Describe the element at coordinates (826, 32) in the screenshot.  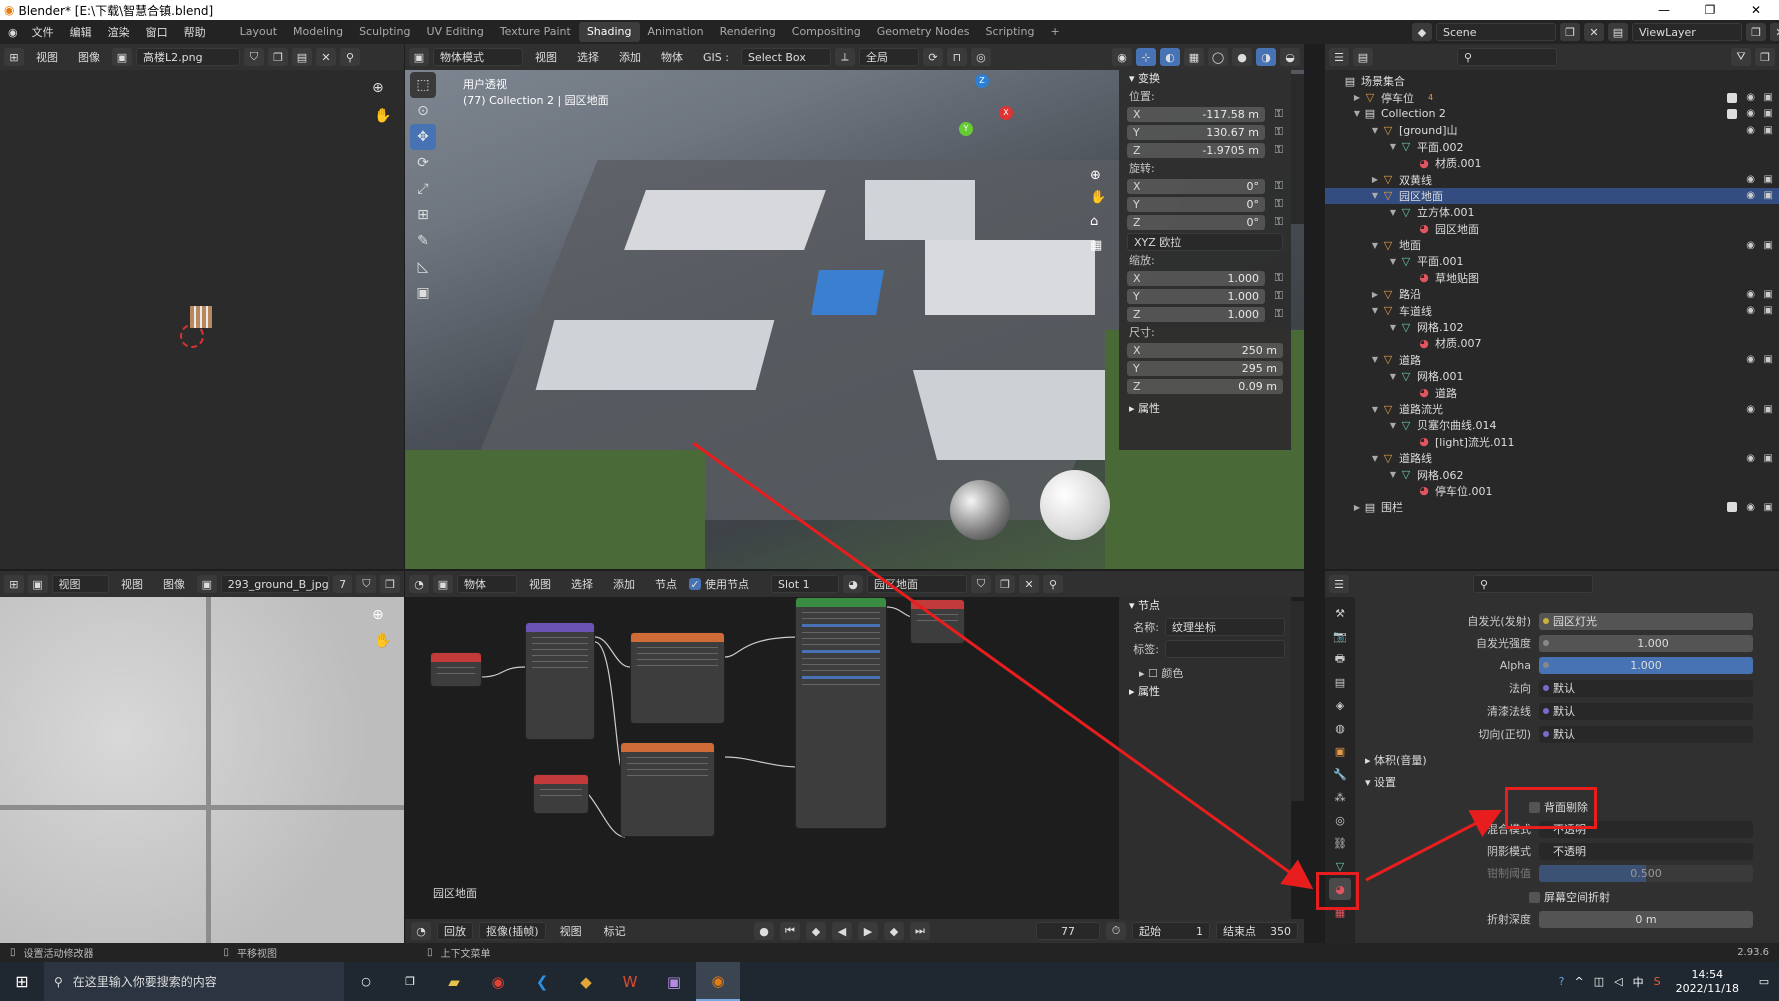
I see `tab-compositing: Compositing` at that location.